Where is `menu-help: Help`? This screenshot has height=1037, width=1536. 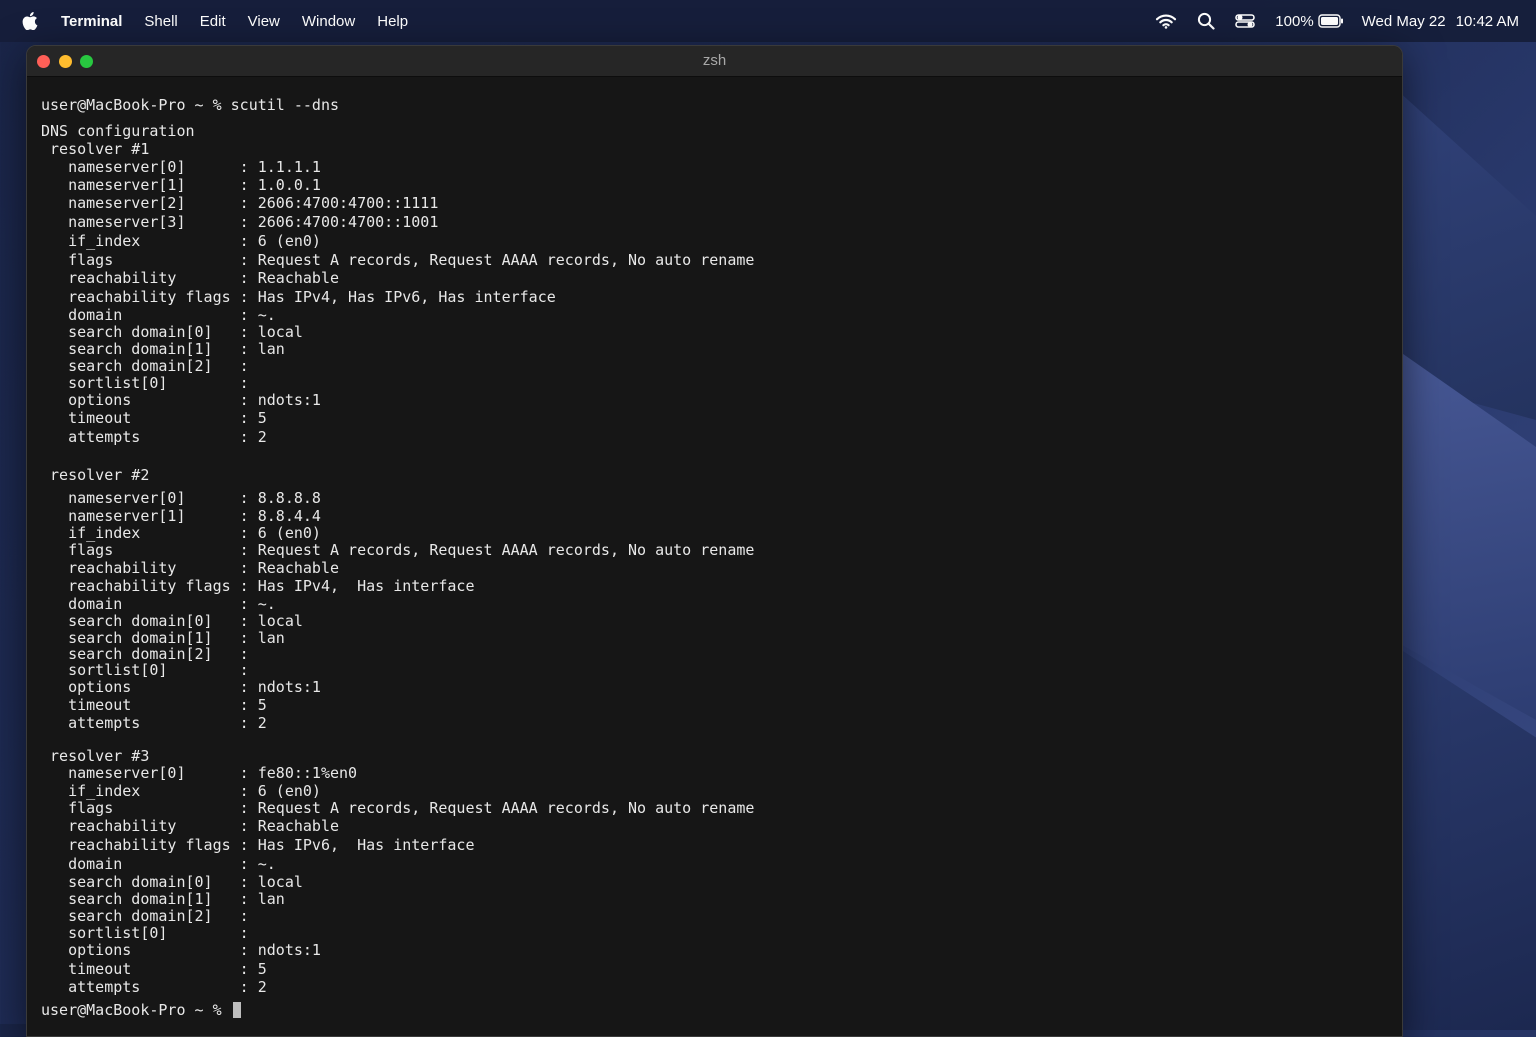
menu-help: Help is located at coordinates (392, 21).